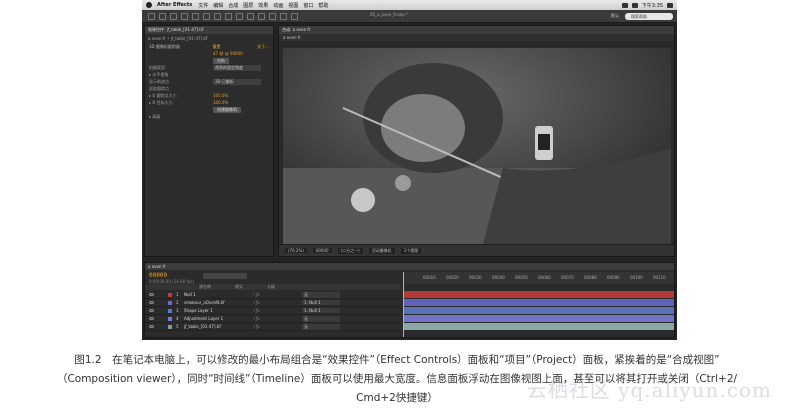 The width and height of the screenshot is (794, 411). I want to click on pen-tool-icon, so click(228, 16).